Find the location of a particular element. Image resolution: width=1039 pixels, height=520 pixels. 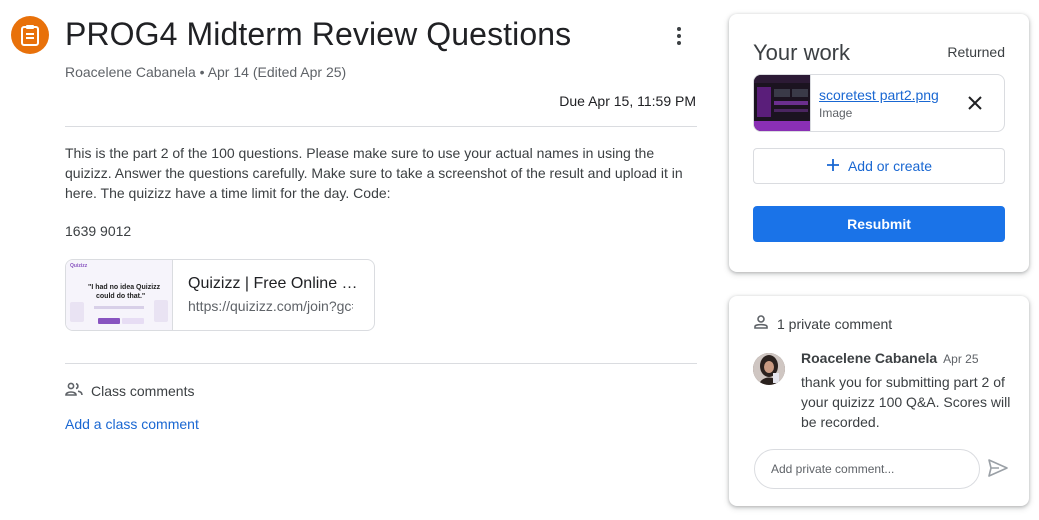

class-comments-heading: Class comments is located at coordinates (143, 390).